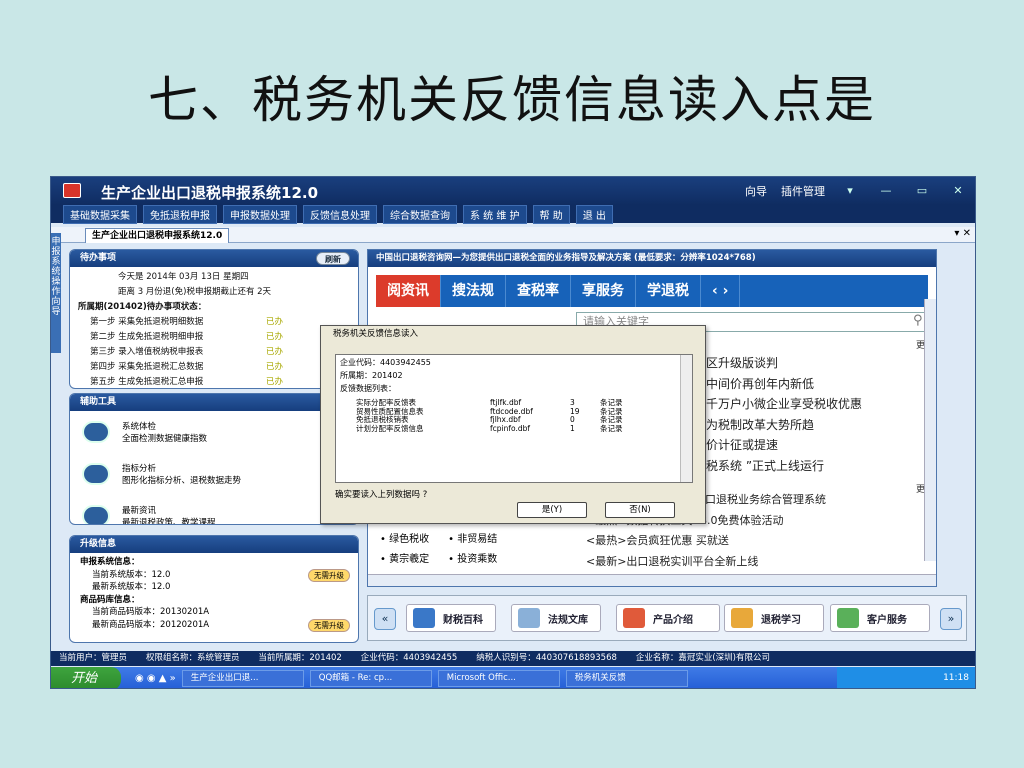 This screenshot has height=768, width=1024. Describe the element at coordinates (956, 678) in the screenshot. I see `clock: 11:18` at that location.